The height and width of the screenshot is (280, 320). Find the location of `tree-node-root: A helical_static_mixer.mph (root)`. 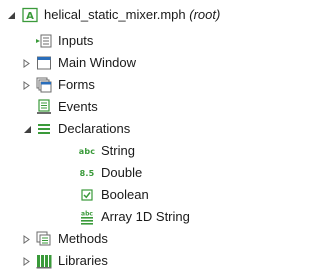

tree-node-root: A helical_static_mixer.mph (root) is located at coordinates (132, 15).